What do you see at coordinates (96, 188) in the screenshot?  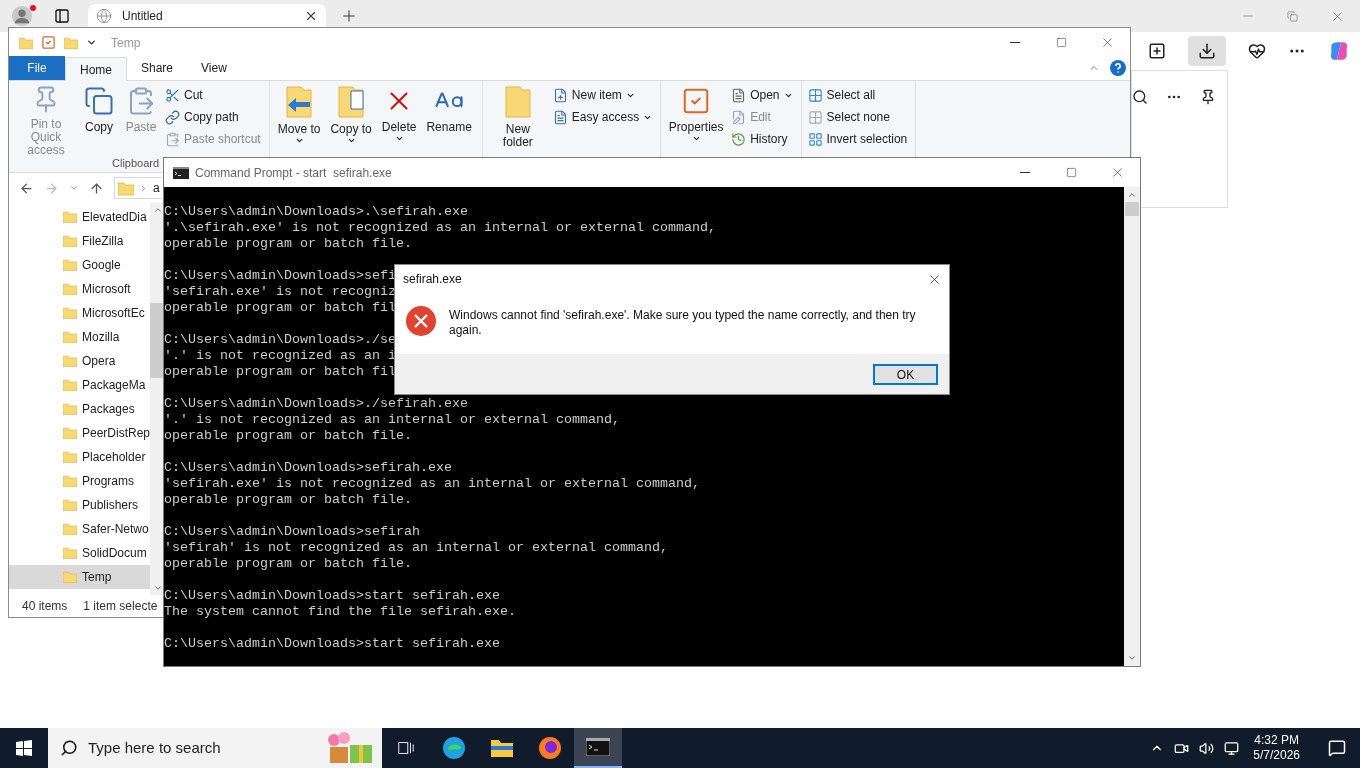 I see `up-icon` at bounding box center [96, 188].